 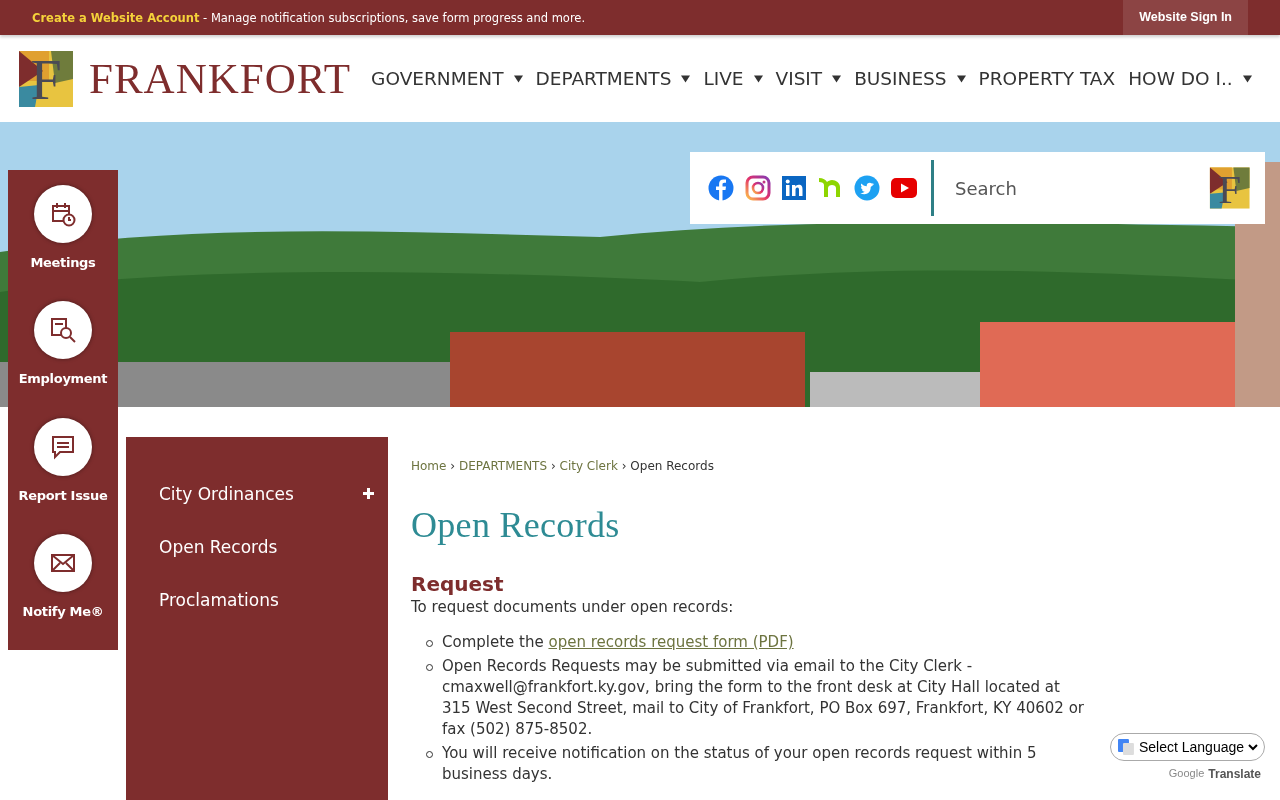 I want to click on translate-label: Translate, so click(x=1234, y=774).